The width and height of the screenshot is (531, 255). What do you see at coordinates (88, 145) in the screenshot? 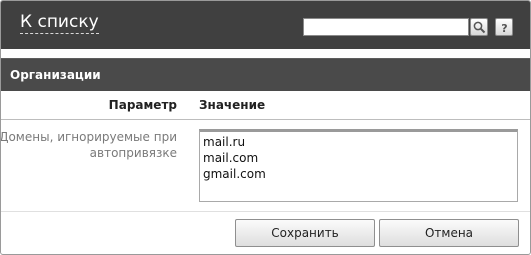
I see `ignored-domains-label: Домены, игнорируемые при автопривязке` at bounding box center [88, 145].